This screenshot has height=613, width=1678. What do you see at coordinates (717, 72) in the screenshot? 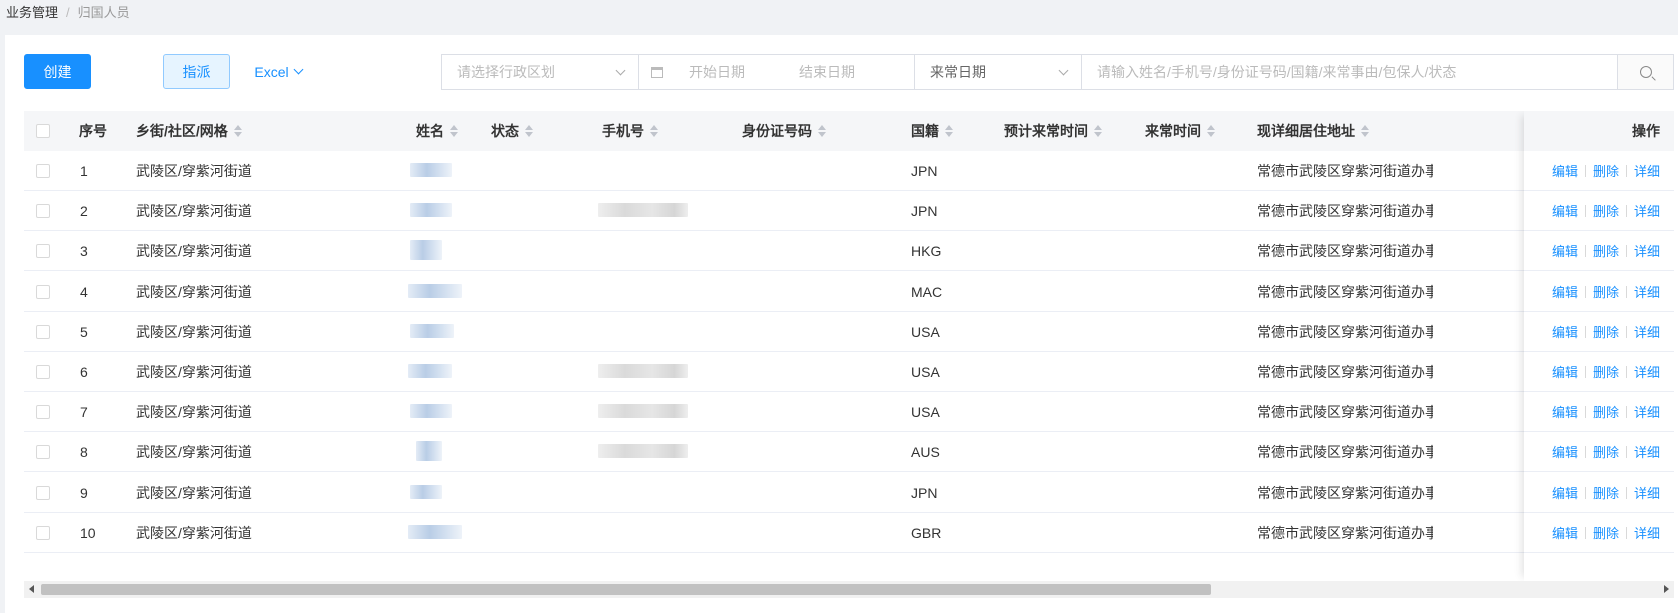
I see `start-date-input: 开始日期` at bounding box center [717, 72].